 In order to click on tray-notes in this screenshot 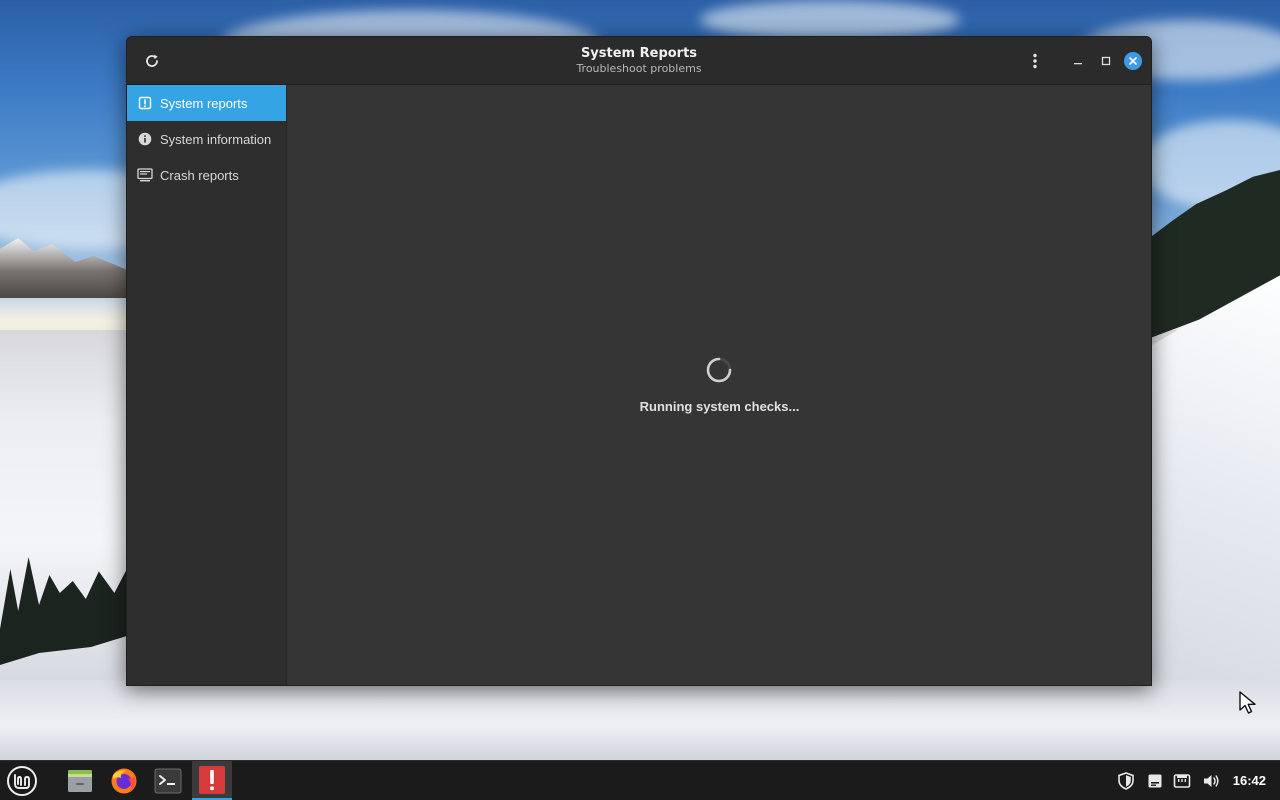, I will do `click(1155, 781)`.